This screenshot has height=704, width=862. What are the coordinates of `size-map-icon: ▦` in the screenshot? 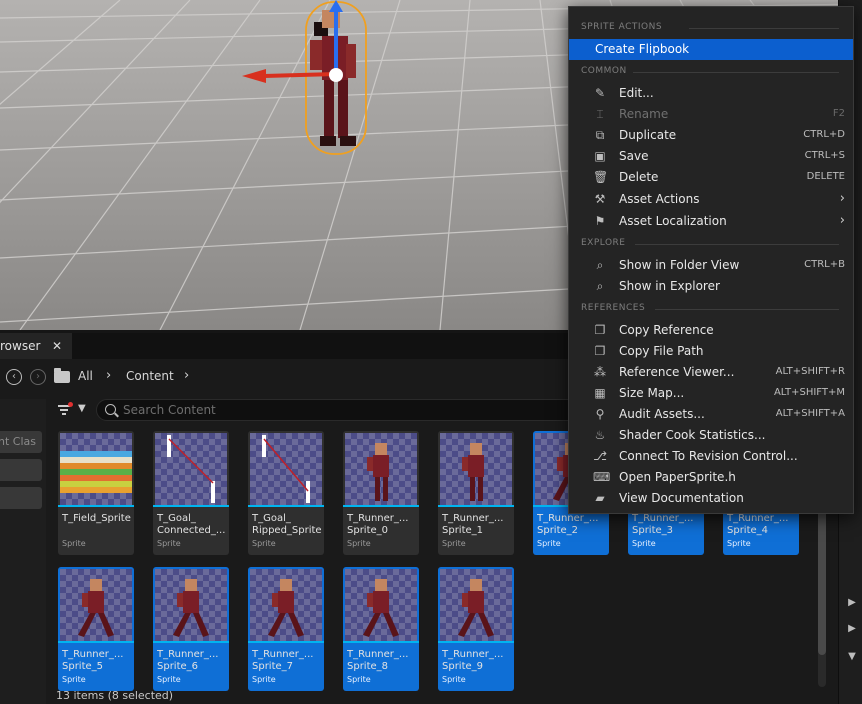 It's located at (600, 393).